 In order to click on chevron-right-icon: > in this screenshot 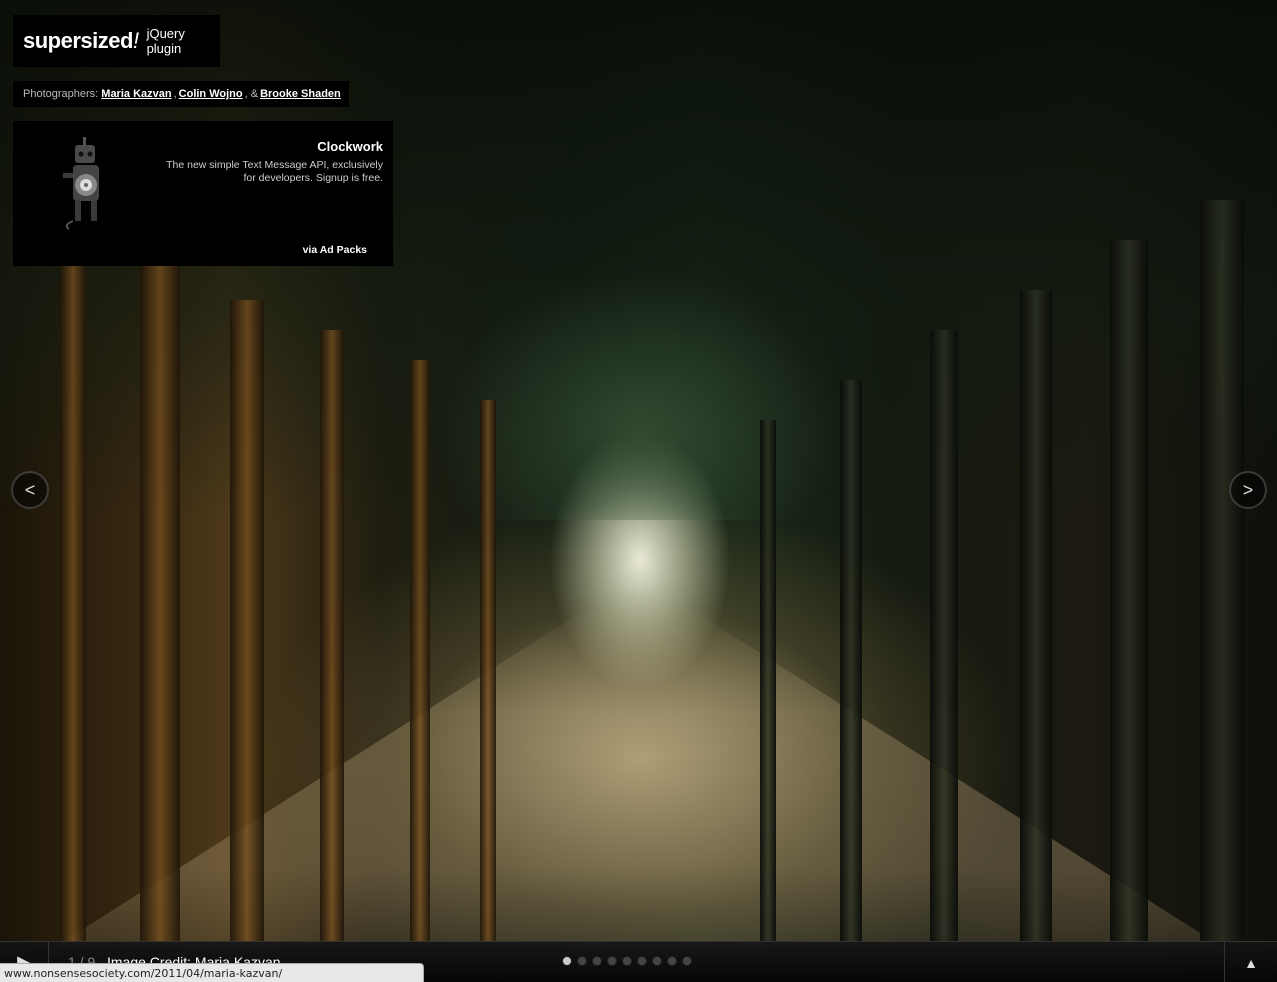, I will do `click(1248, 489)`.